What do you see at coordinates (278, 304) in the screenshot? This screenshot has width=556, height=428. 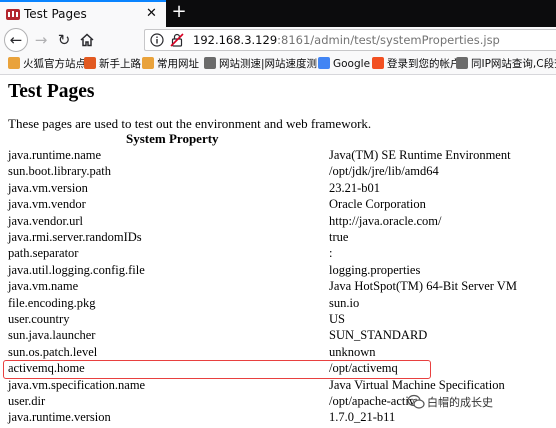 I see `property-row: file.encoding.pkg sun.io` at bounding box center [278, 304].